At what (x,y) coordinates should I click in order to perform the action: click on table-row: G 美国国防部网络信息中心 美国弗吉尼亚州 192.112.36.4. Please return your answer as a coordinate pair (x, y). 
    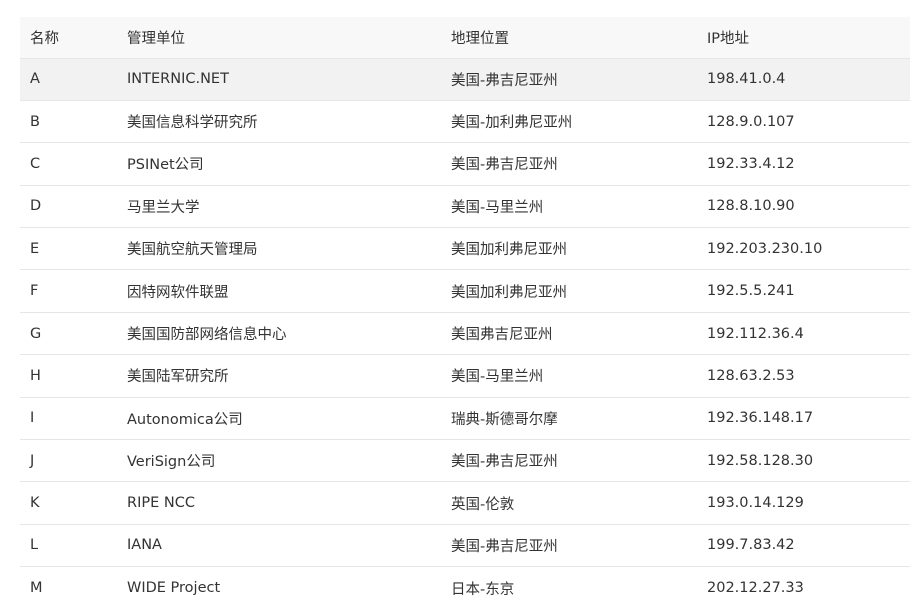
    Looking at the image, I should click on (465, 333).